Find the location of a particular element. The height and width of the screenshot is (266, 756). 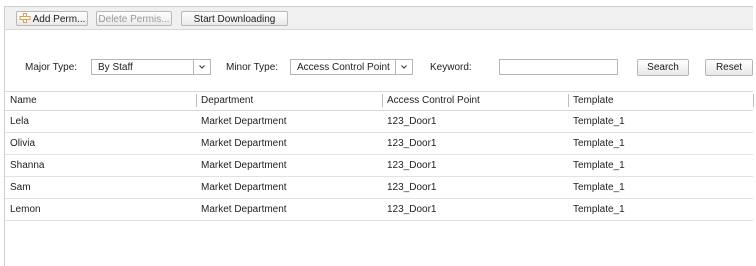

cell-name: Sam is located at coordinates (20, 187).